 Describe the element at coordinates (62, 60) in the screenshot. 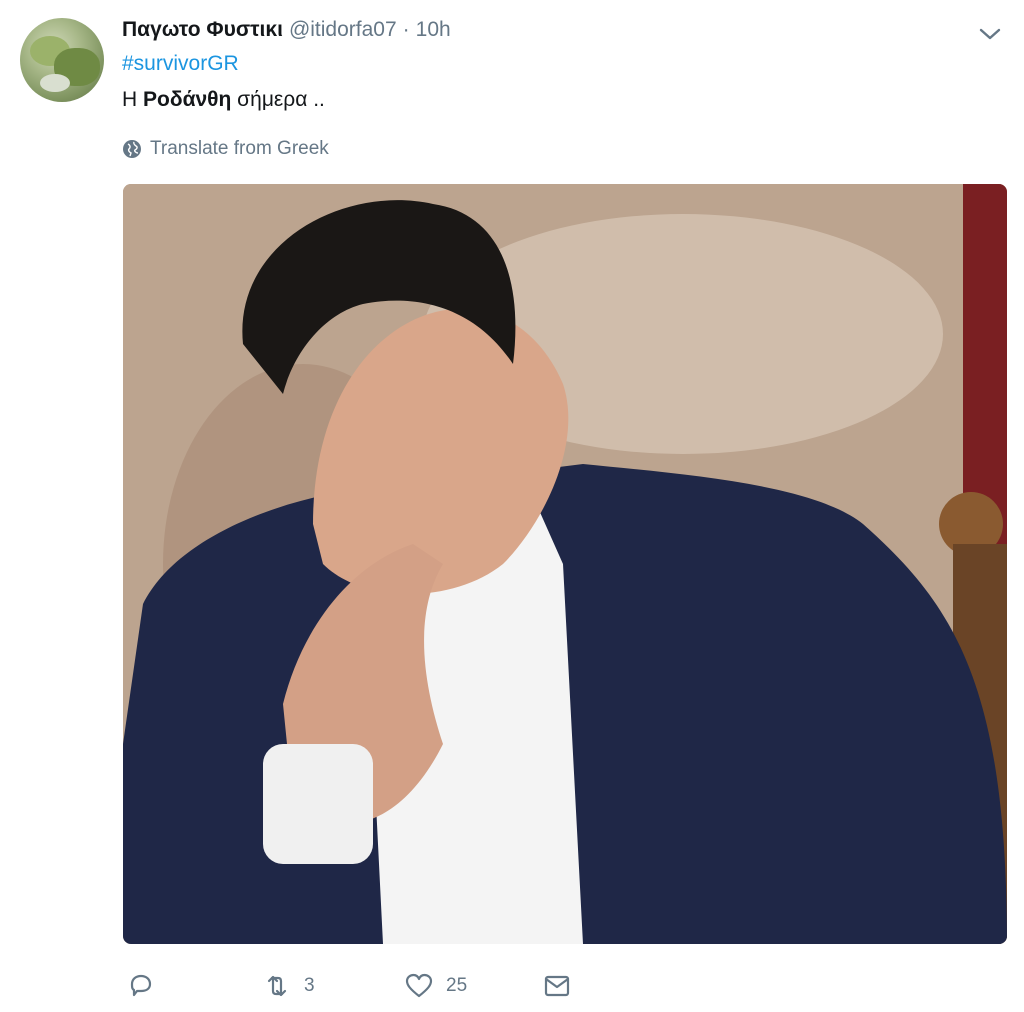

I see `avatar` at that location.